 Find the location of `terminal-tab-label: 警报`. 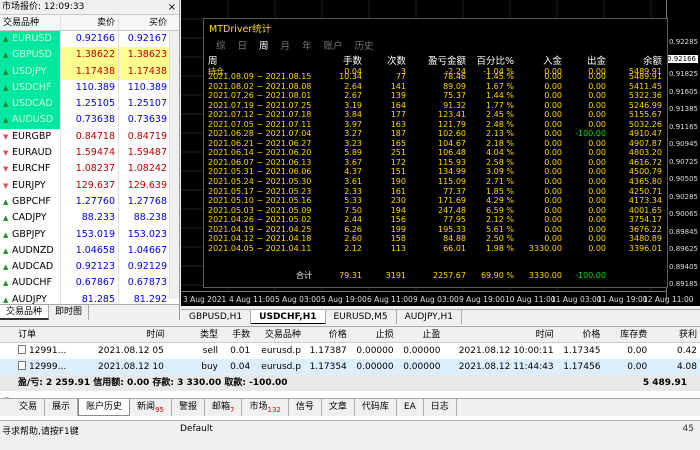

terminal-tab-label: 警报 is located at coordinates (187, 407).